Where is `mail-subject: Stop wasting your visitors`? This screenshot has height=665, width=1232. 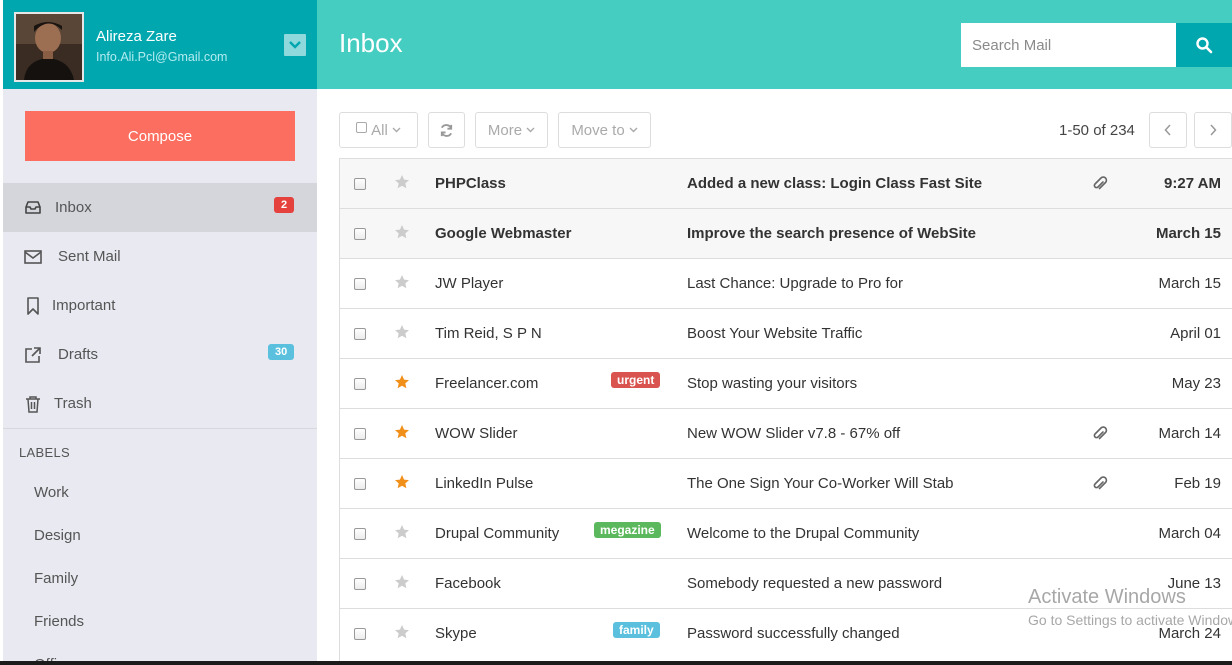
mail-subject: Stop wasting your visitors is located at coordinates (772, 383).